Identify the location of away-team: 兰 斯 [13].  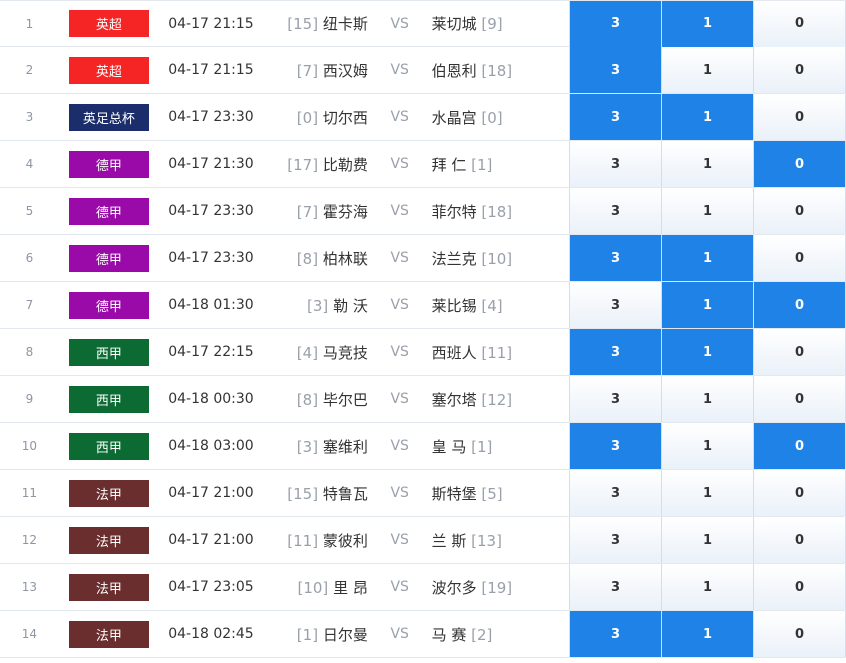
(495, 540).